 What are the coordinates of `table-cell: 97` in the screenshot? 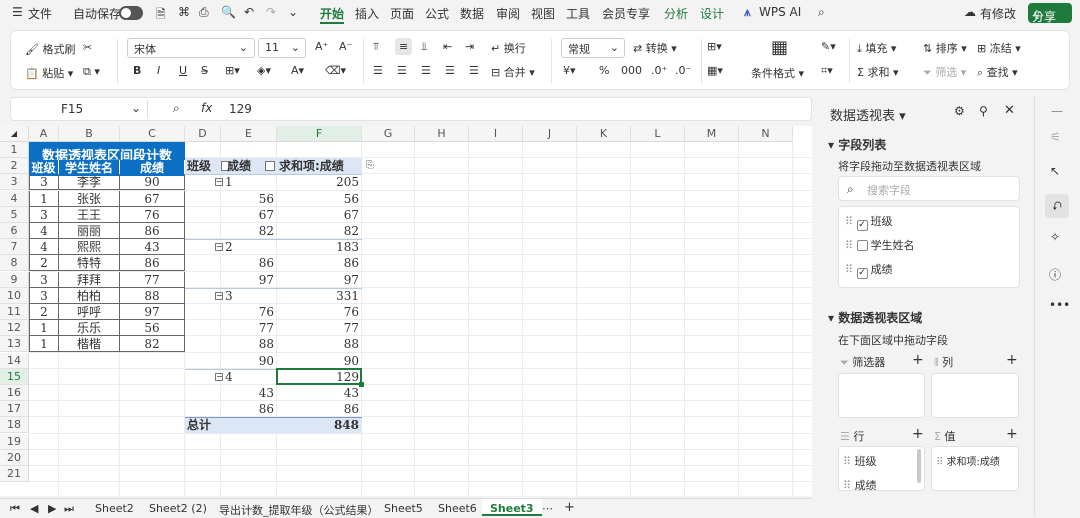 It's located at (152, 312).